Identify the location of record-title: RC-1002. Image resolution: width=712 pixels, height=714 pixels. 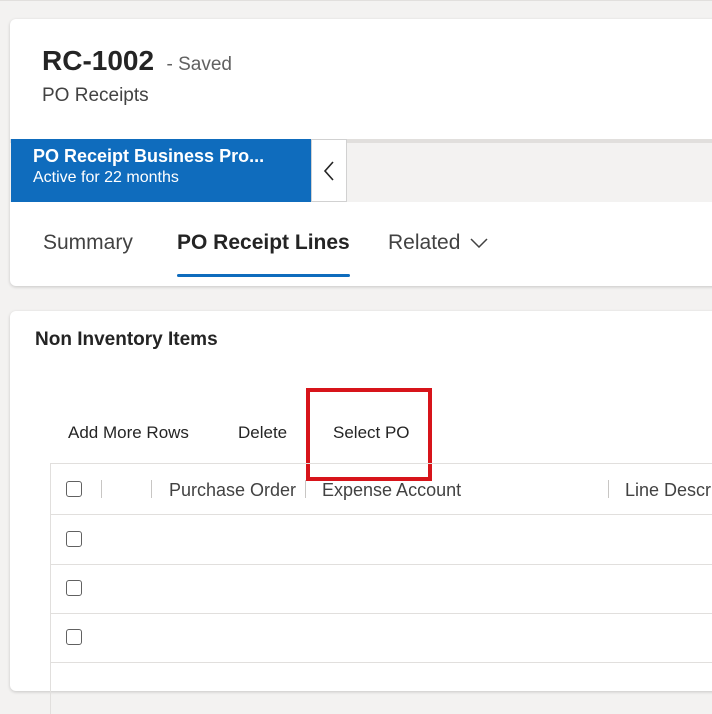
(98, 60).